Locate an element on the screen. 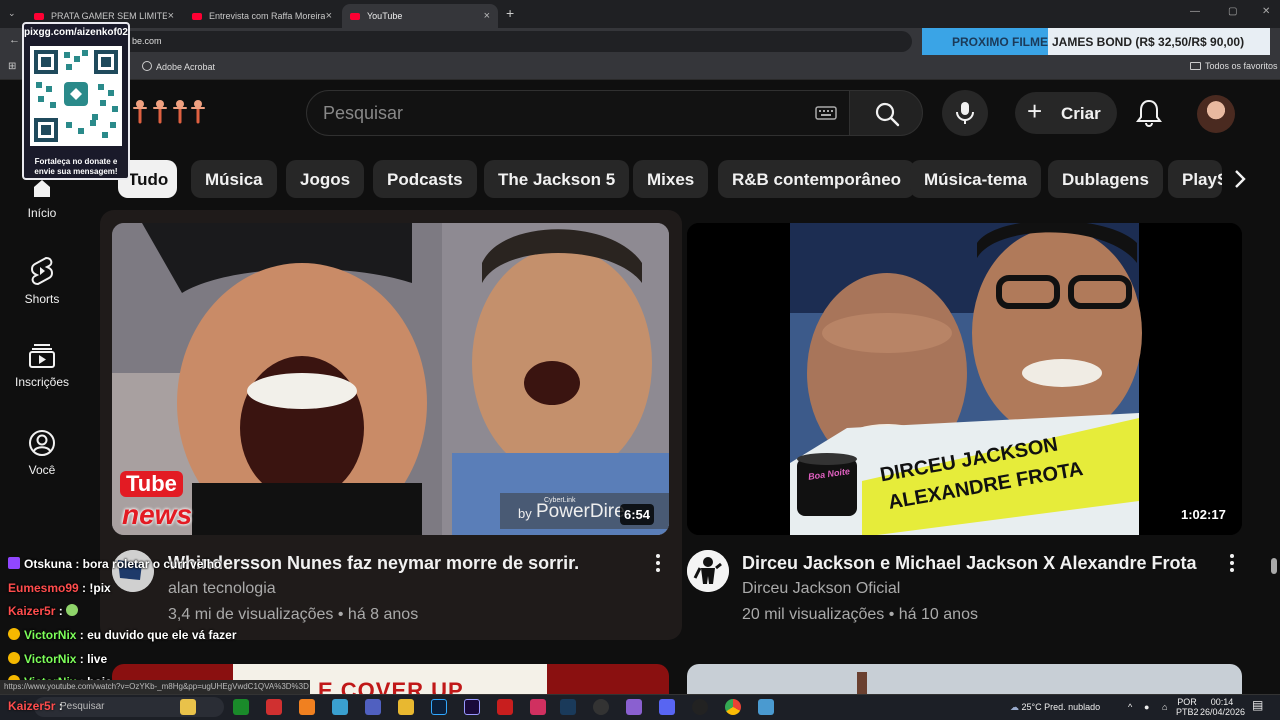 The image size is (1280, 720). youtube-favicon-icon is located at coordinates (39, 16).